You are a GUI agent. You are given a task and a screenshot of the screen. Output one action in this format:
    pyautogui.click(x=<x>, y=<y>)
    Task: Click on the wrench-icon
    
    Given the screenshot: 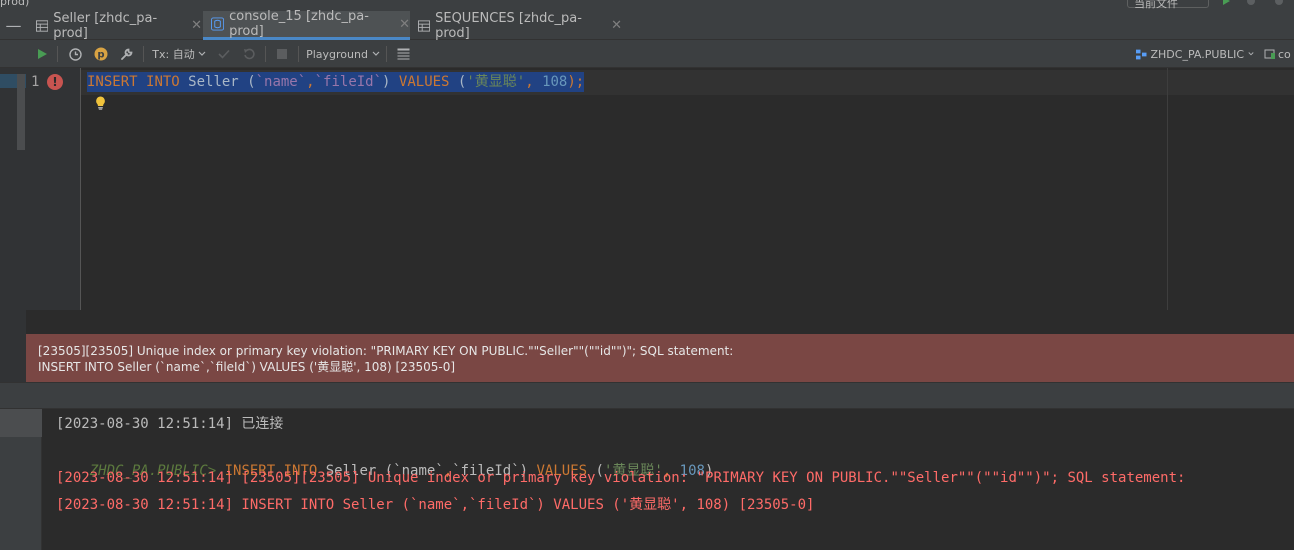 What is the action you would take?
    pyautogui.click(x=127, y=54)
    